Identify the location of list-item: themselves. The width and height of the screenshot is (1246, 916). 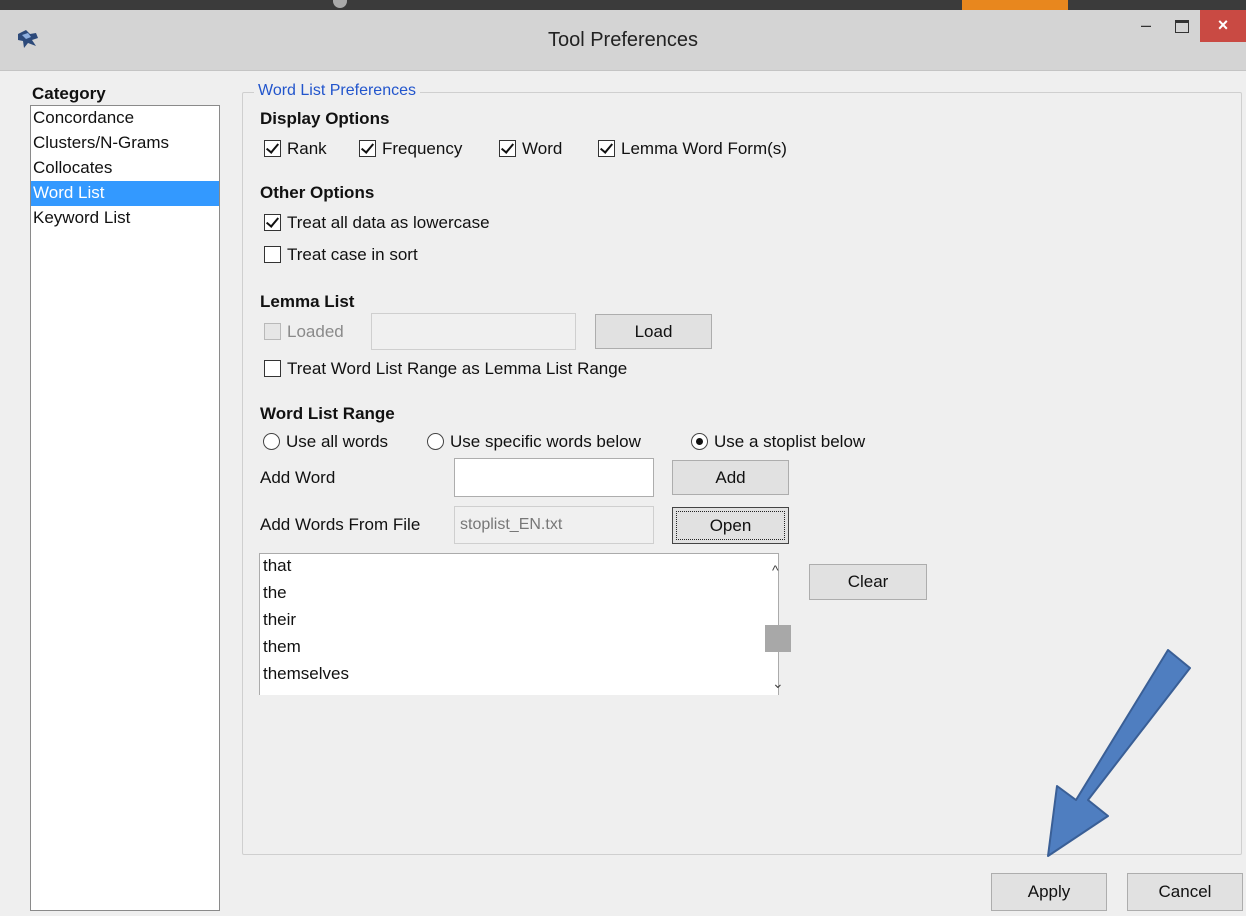
(519, 675).